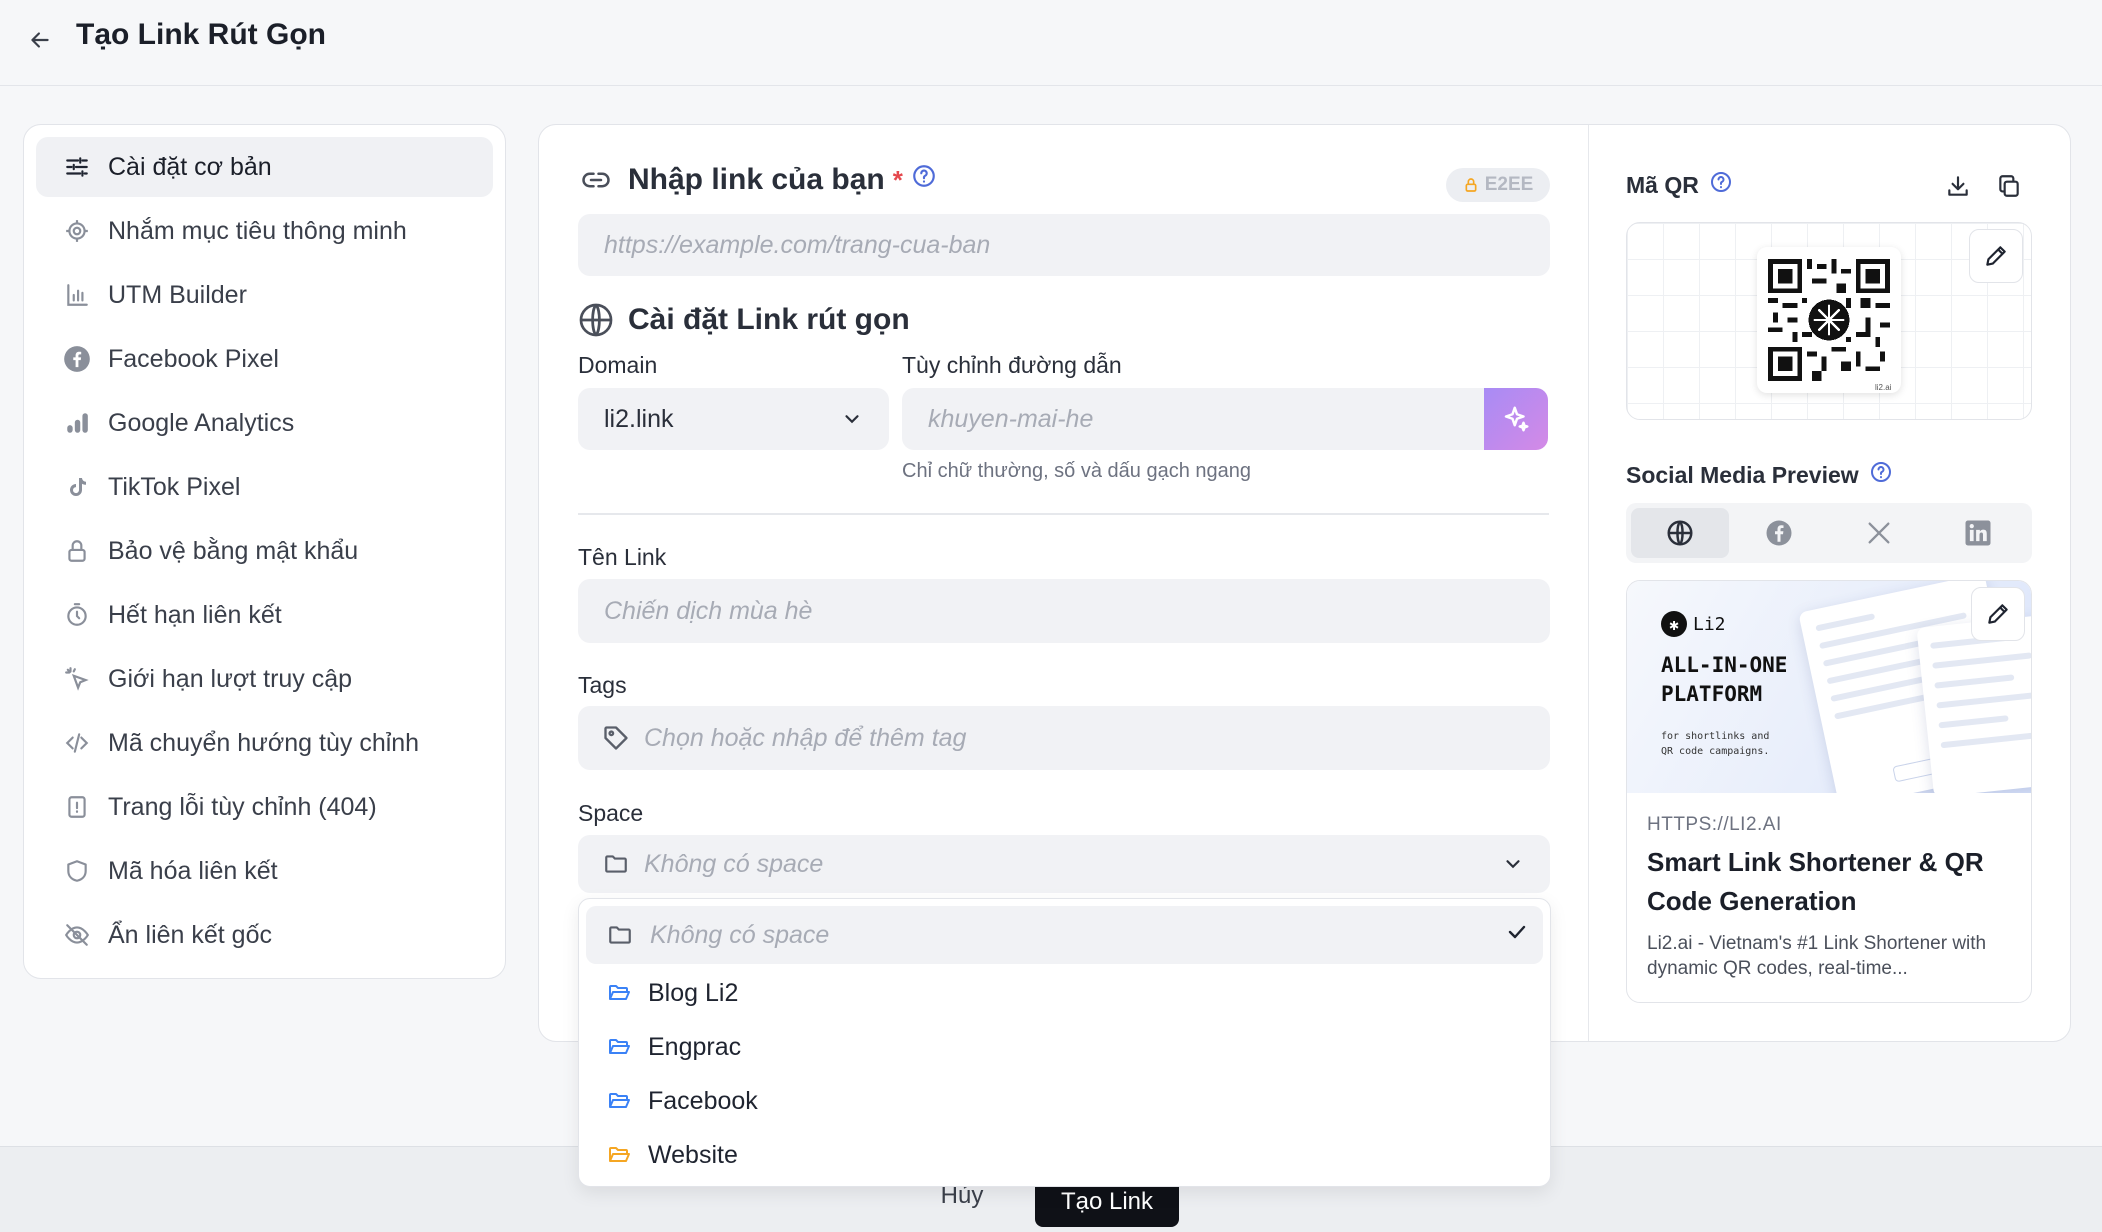  Describe the element at coordinates (193, 870) in the screenshot. I see `sidebar-item-label: Mã hóa liên kết` at that location.